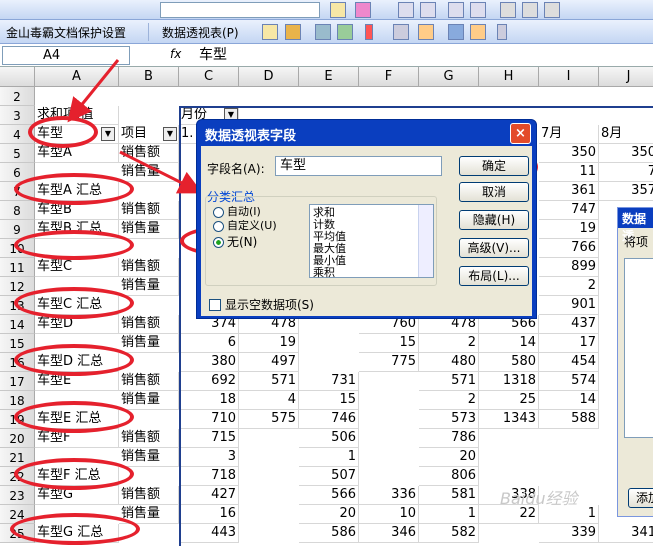 This screenshot has width=653, height=546. I want to click on radio-auto: 自动(I), so click(237, 212).